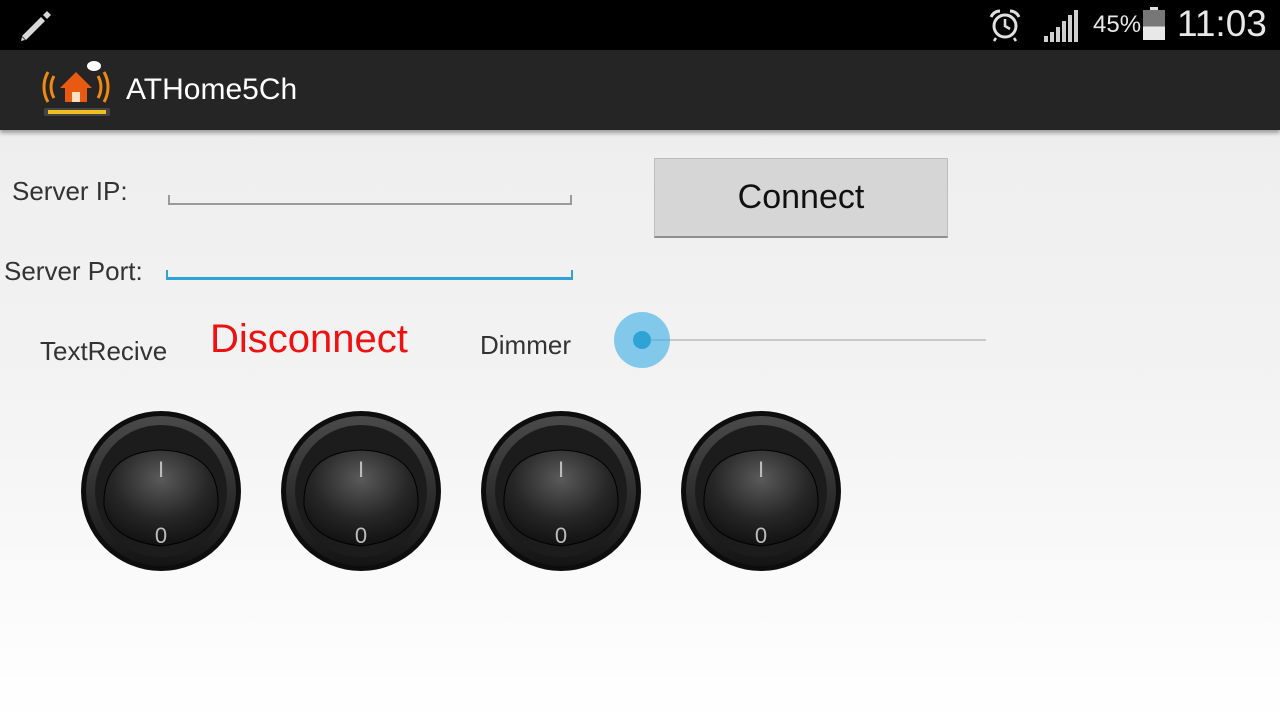 The image size is (1280, 720). Describe the element at coordinates (1154, 23) in the screenshot. I see `battery-icon` at that location.